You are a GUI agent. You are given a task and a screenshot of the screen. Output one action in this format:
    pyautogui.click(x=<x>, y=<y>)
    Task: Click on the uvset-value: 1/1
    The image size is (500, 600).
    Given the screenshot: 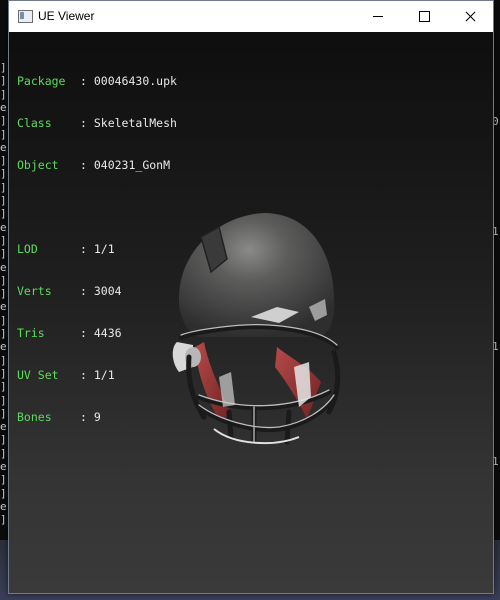 What is the action you would take?
    pyautogui.click(x=104, y=375)
    